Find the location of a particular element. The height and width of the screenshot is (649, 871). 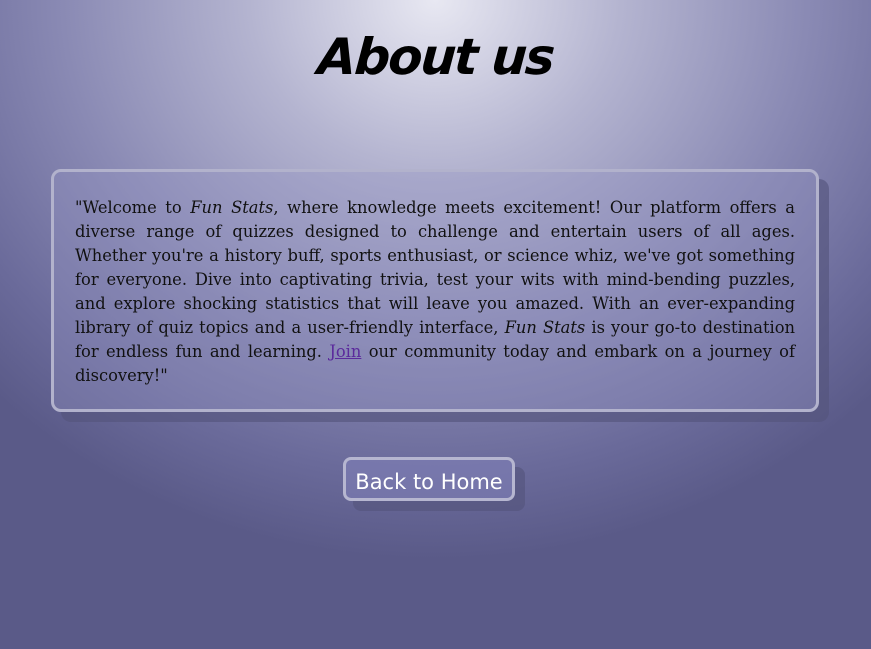

back-to-home-button: Back to Home is located at coordinates (429, 479).